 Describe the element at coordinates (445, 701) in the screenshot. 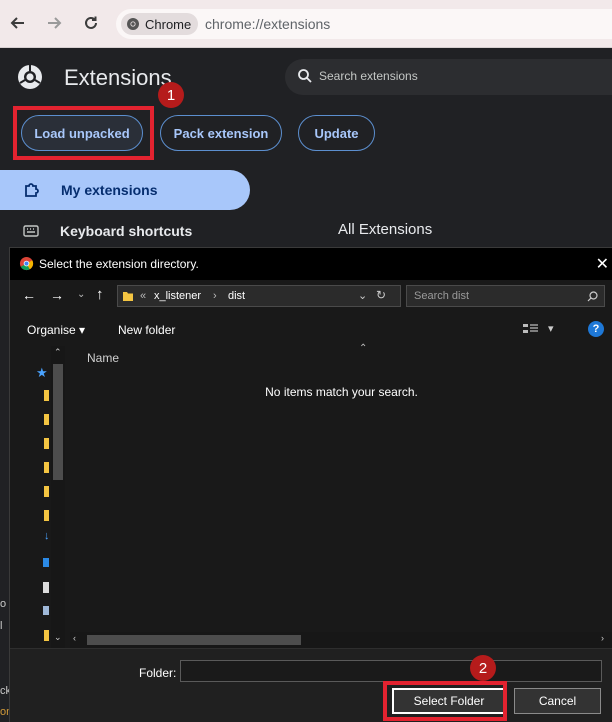

I see `highlight-select-folder` at that location.